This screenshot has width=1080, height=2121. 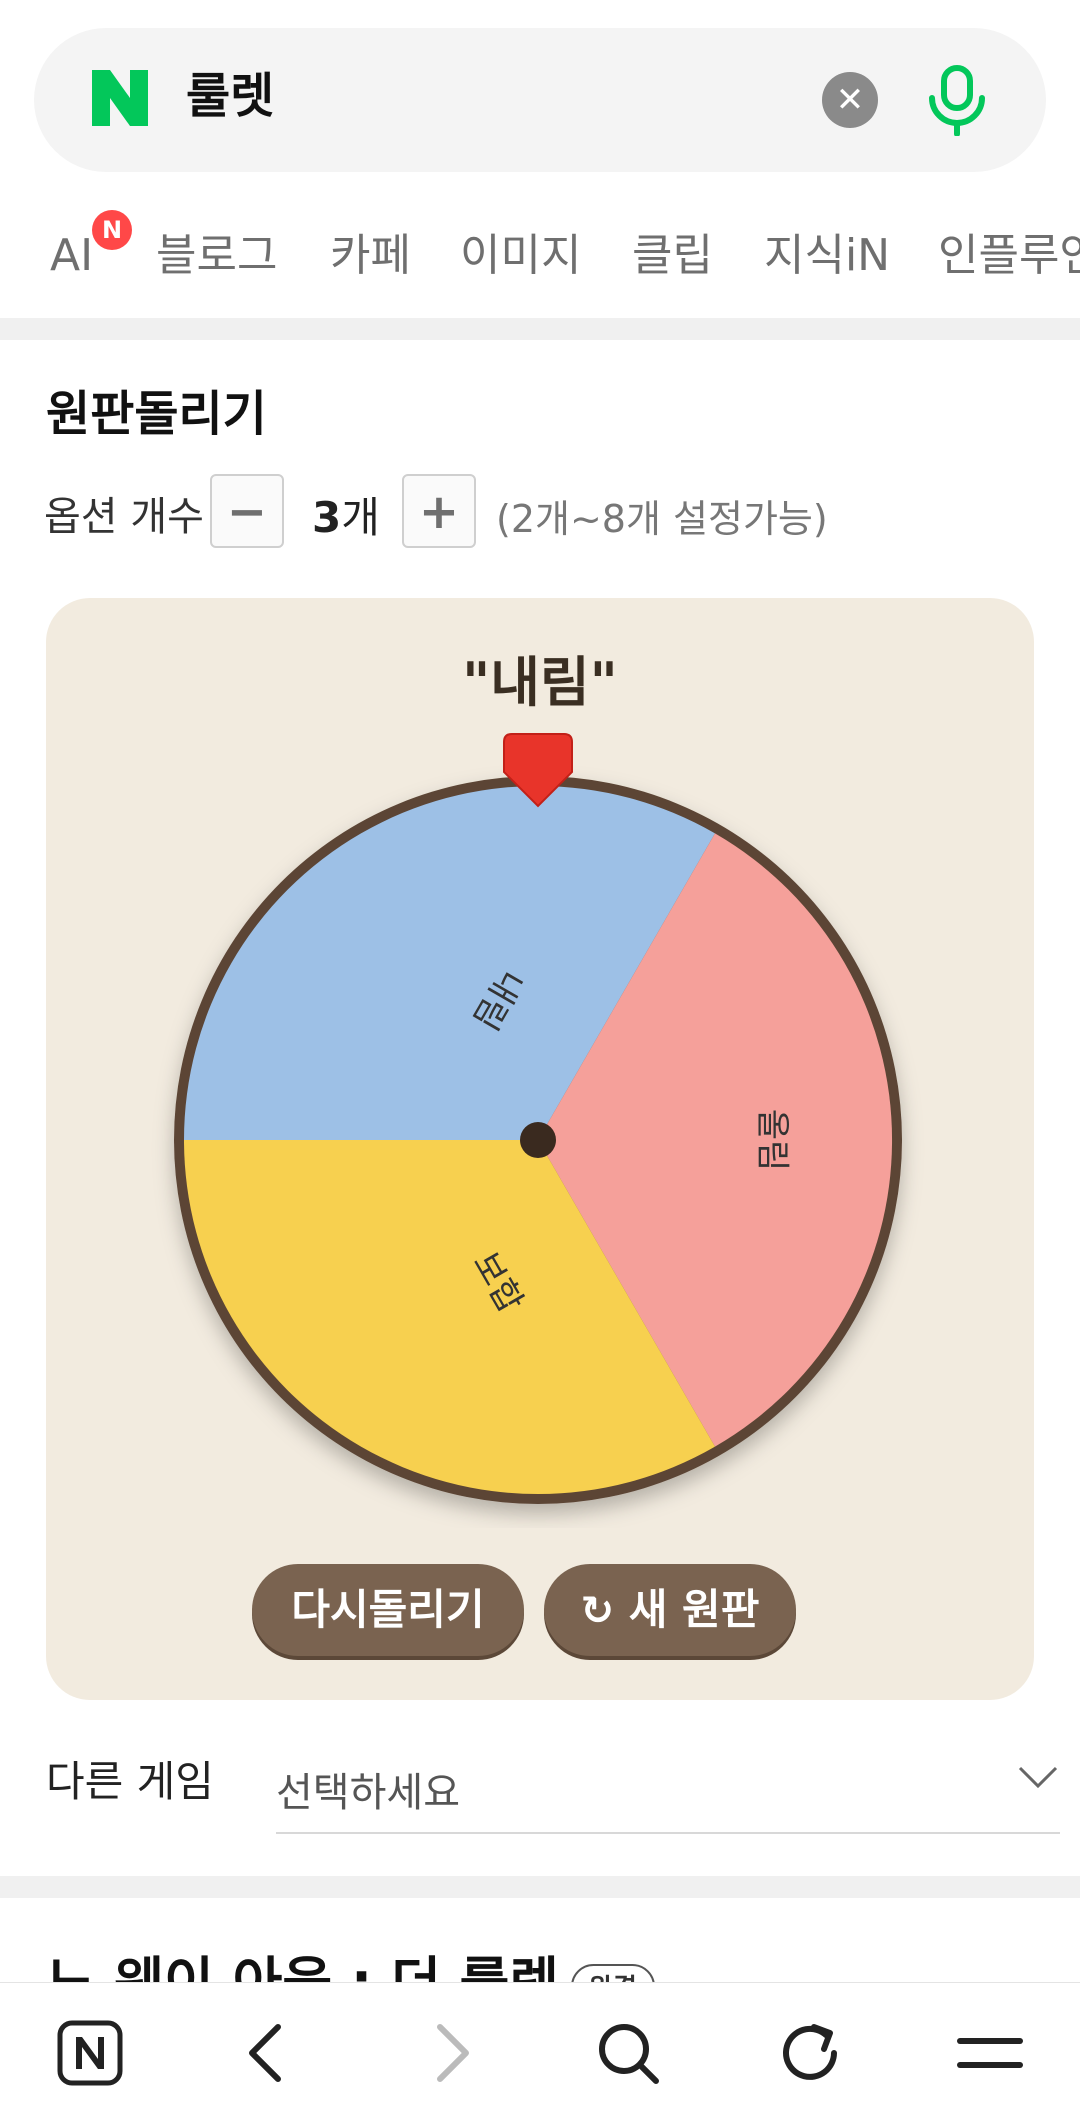 I want to click on tab-clip: 클립, so click(x=672, y=256).